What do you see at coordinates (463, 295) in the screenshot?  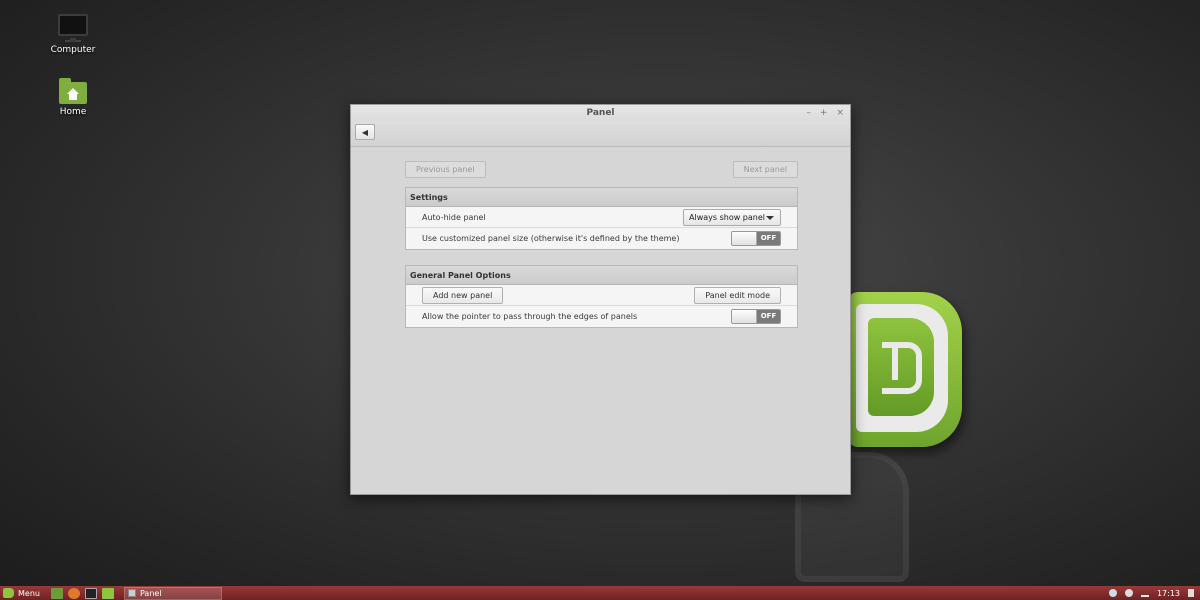 I see `add-new-panel-button: Add new panel` at bounding box center [463, 295].